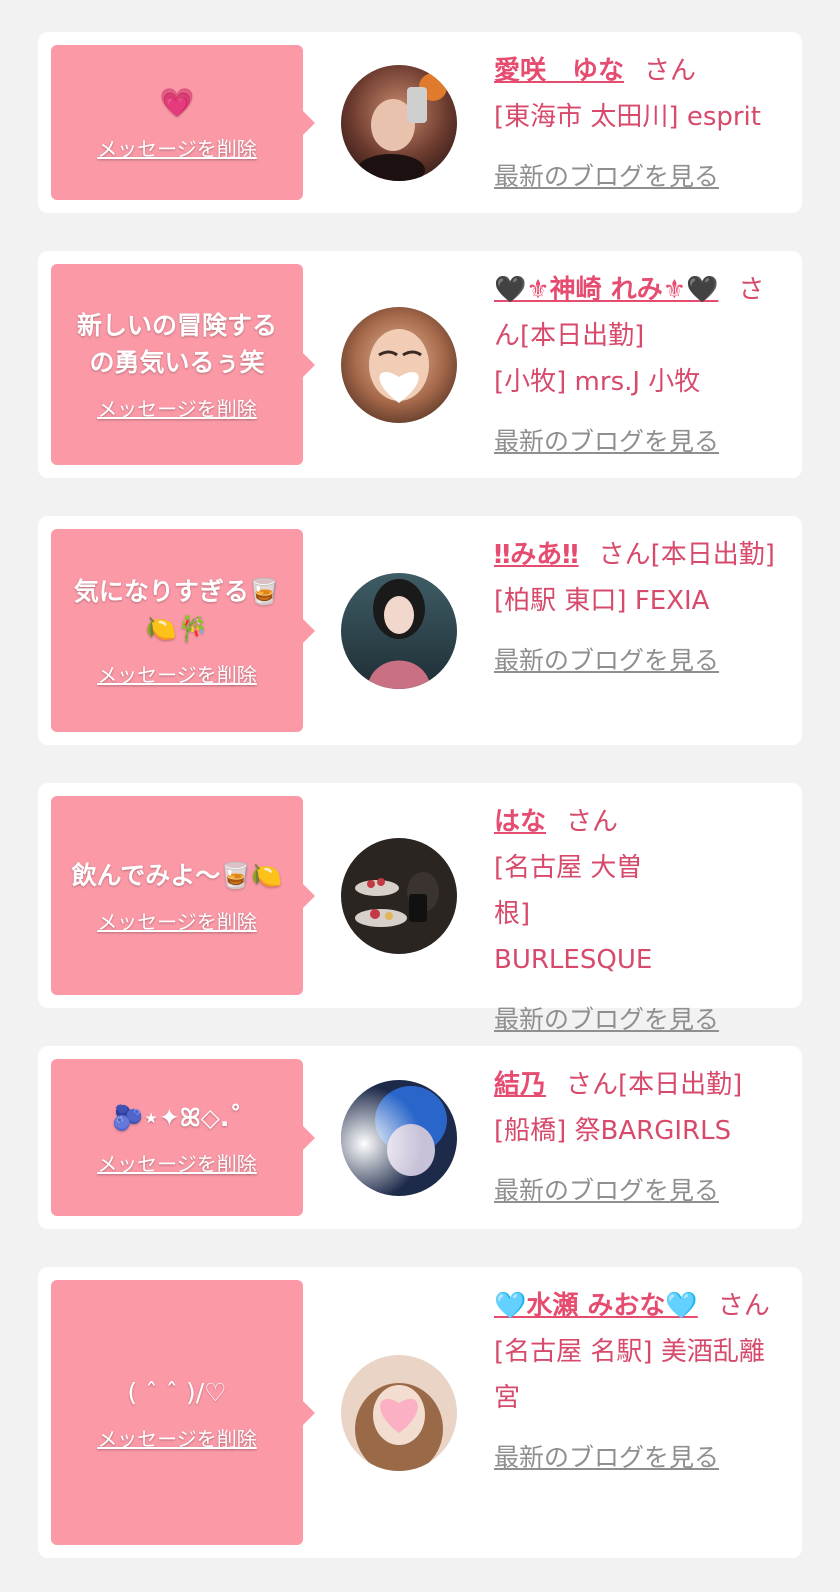 The height and width of the screenshot is (1592, 840). What do you see at coordinates (177, 610) in the screenshot?
I see `message-text: 気になりすぎる🥃🍋🎋` at bounding box center [177, 610].